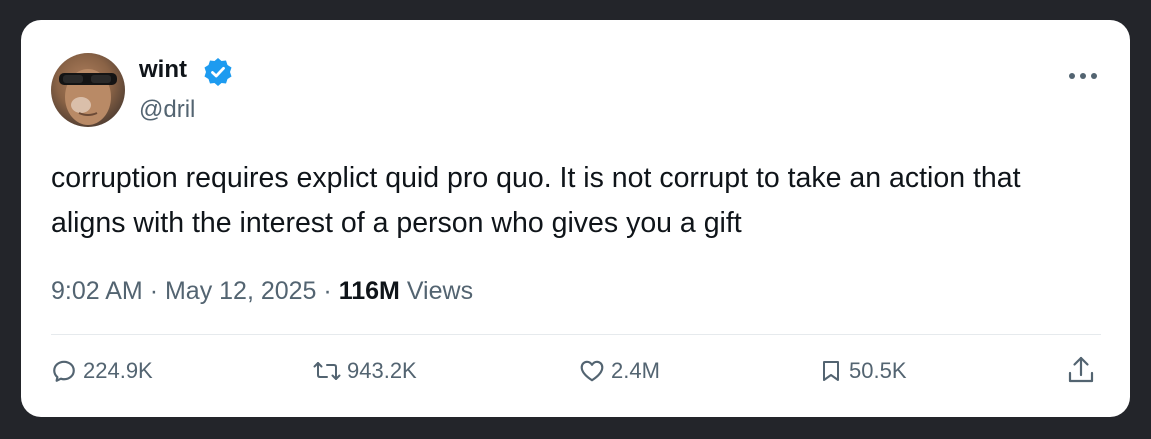  Describe the element at coordinates (218, 72) in the screenshot. I see `verified-badge-icon` at that location.